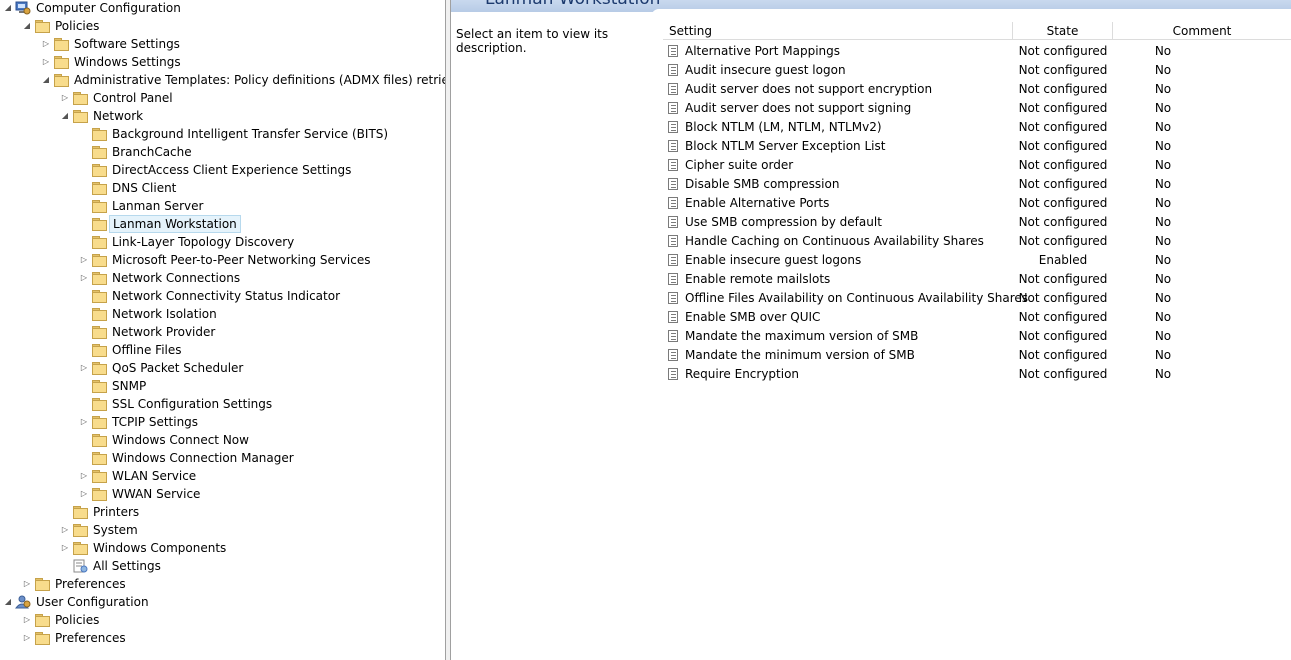 This screenshot has height=660, width=1291. What do you see at coordinates (1202, 31) in the screenshot?
I see `column-header-comment: Comment` at bounding box center [1202, 31].